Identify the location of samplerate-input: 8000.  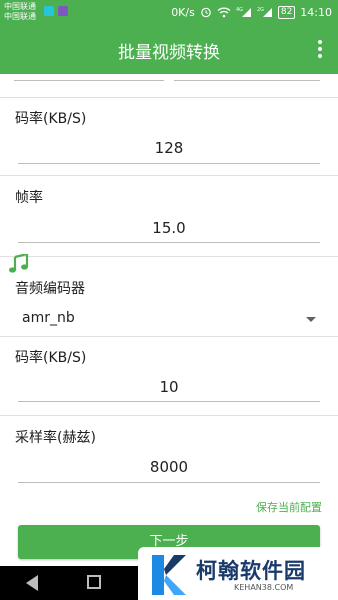
(169, 467).